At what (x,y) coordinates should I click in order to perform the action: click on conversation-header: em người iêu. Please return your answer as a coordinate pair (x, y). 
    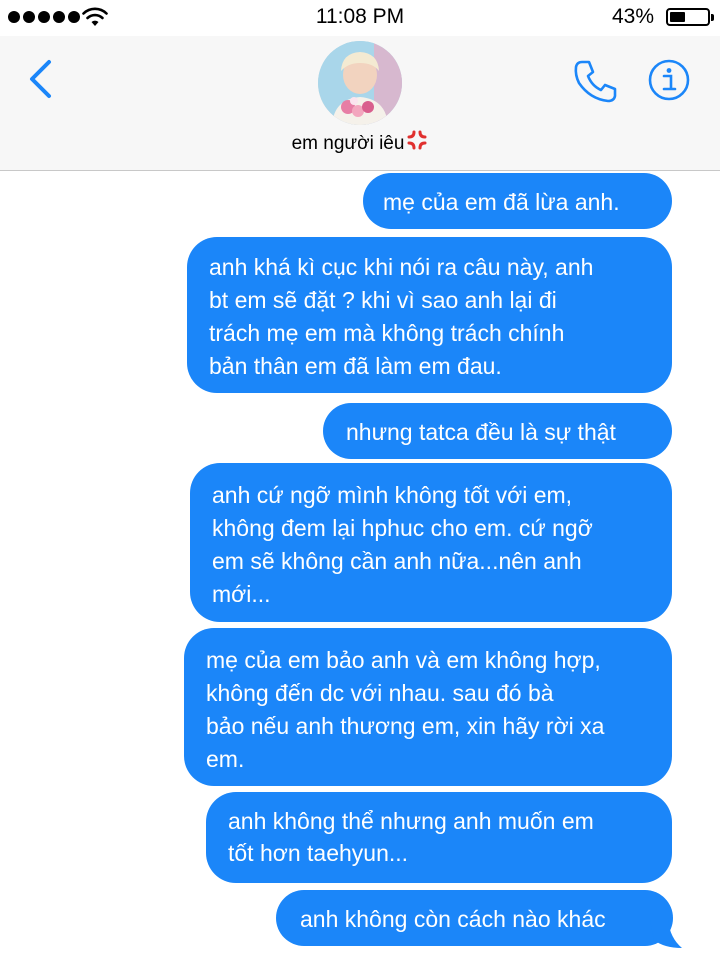
    Looking at the image, I should click on (360, 103).